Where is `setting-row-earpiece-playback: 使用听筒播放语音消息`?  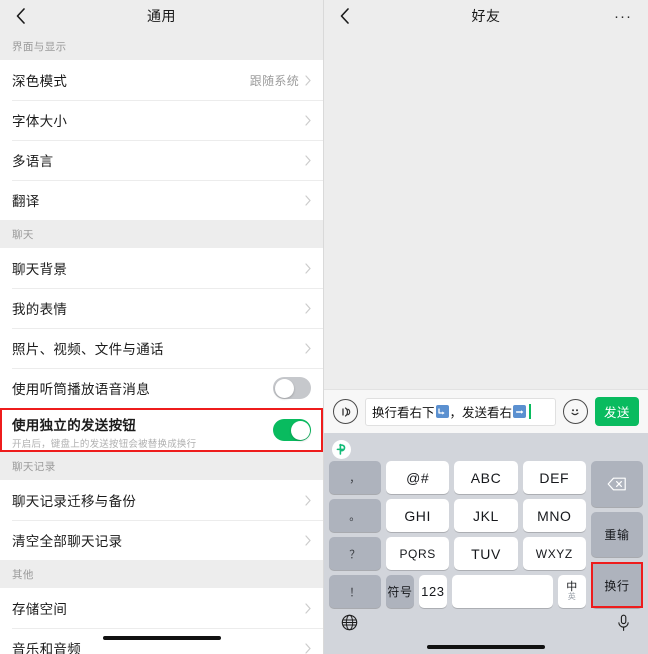
setting-row-earpiece-playback: 使用听筒播放语音消息 is located at coordinates (161, 388).